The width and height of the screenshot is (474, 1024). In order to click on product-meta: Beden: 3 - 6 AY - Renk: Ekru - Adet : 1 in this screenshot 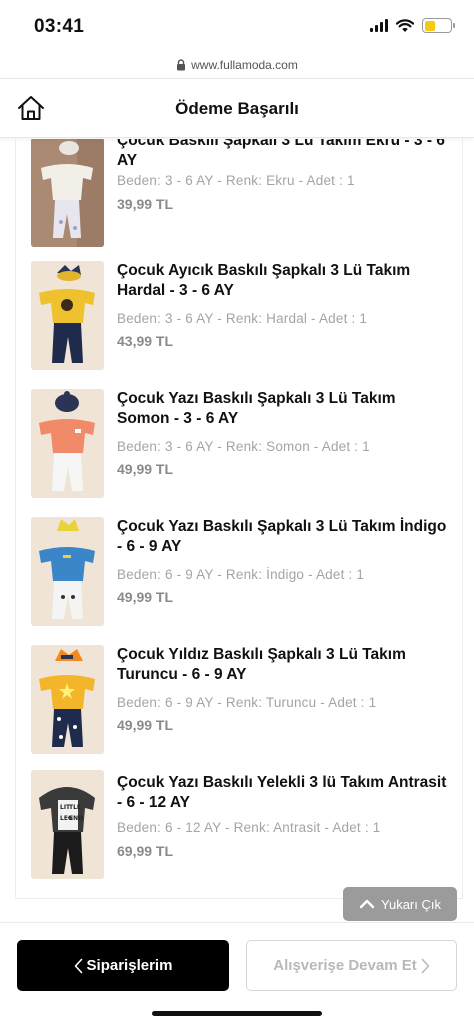, I will do `click(236, 180)`.